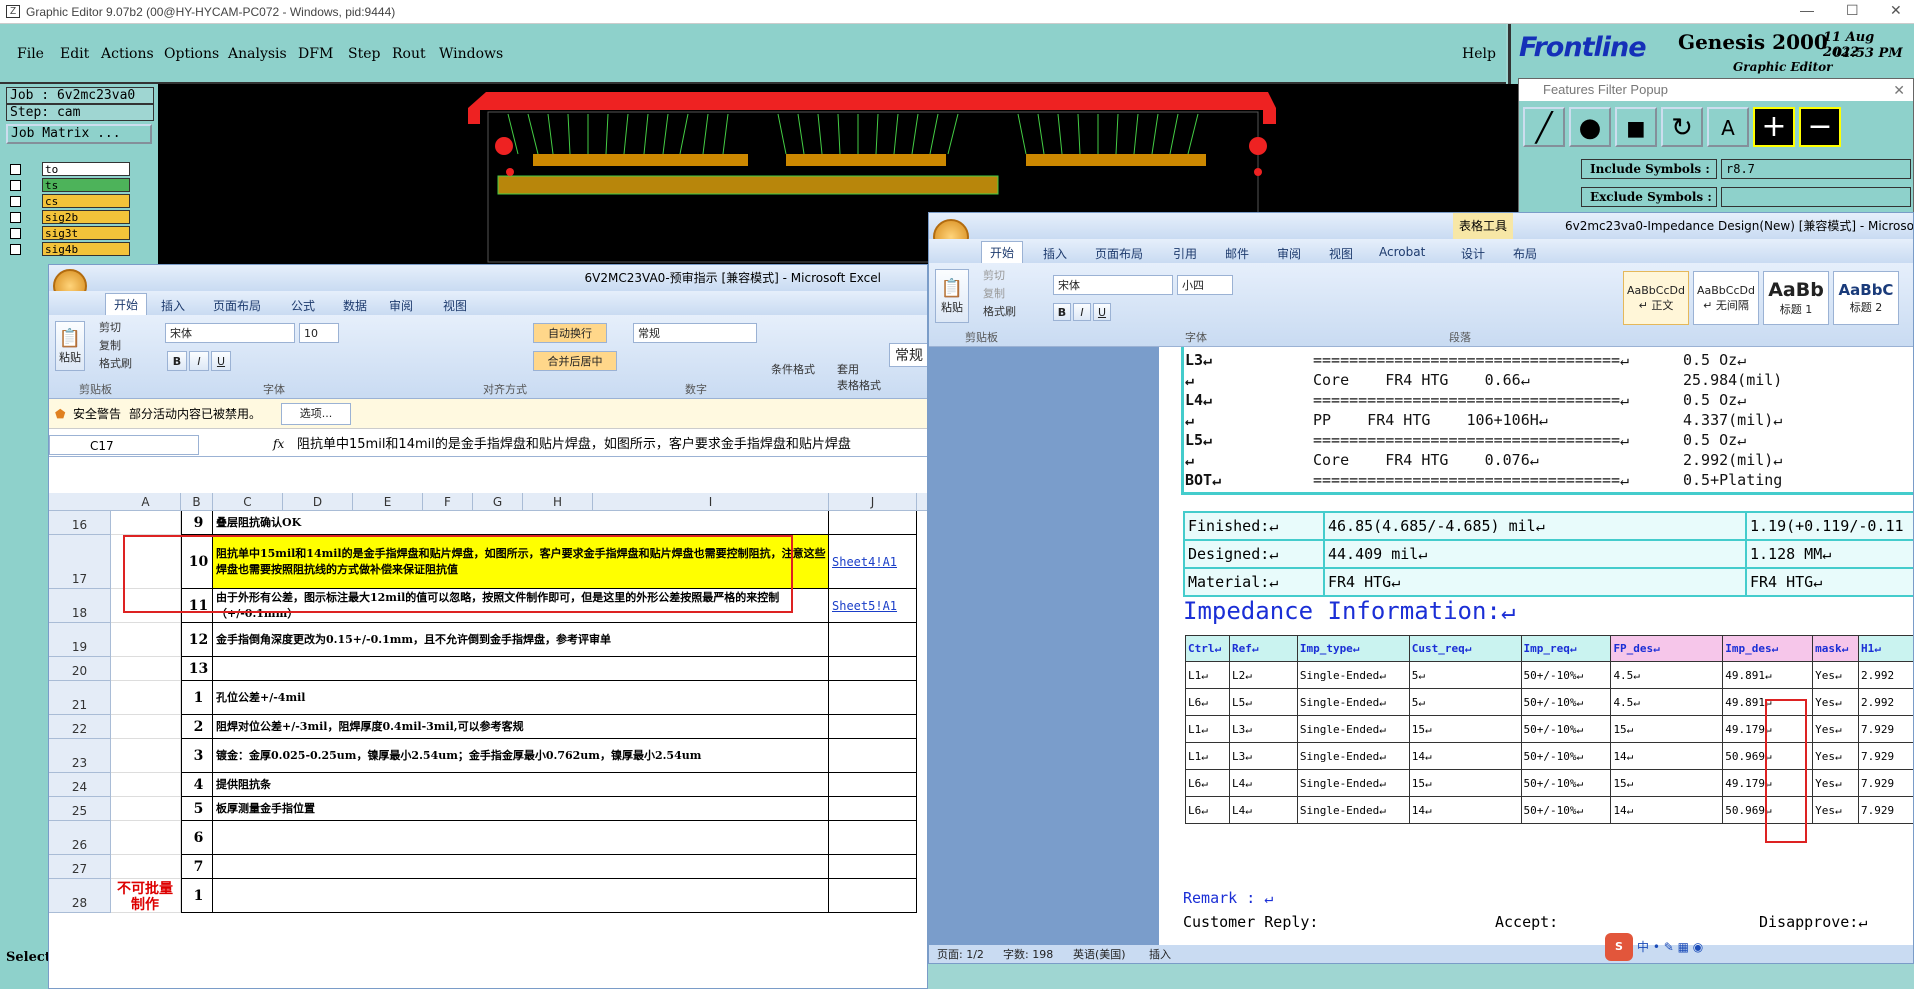 The width and height of the screenshot is (1914, 989). I want to click on row-header: 23, so click(80, 756).